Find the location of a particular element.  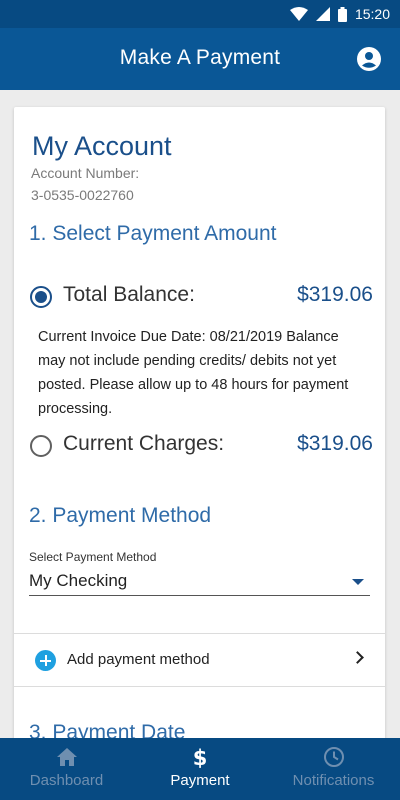

signal-icon is located at coordinates (322, 14).